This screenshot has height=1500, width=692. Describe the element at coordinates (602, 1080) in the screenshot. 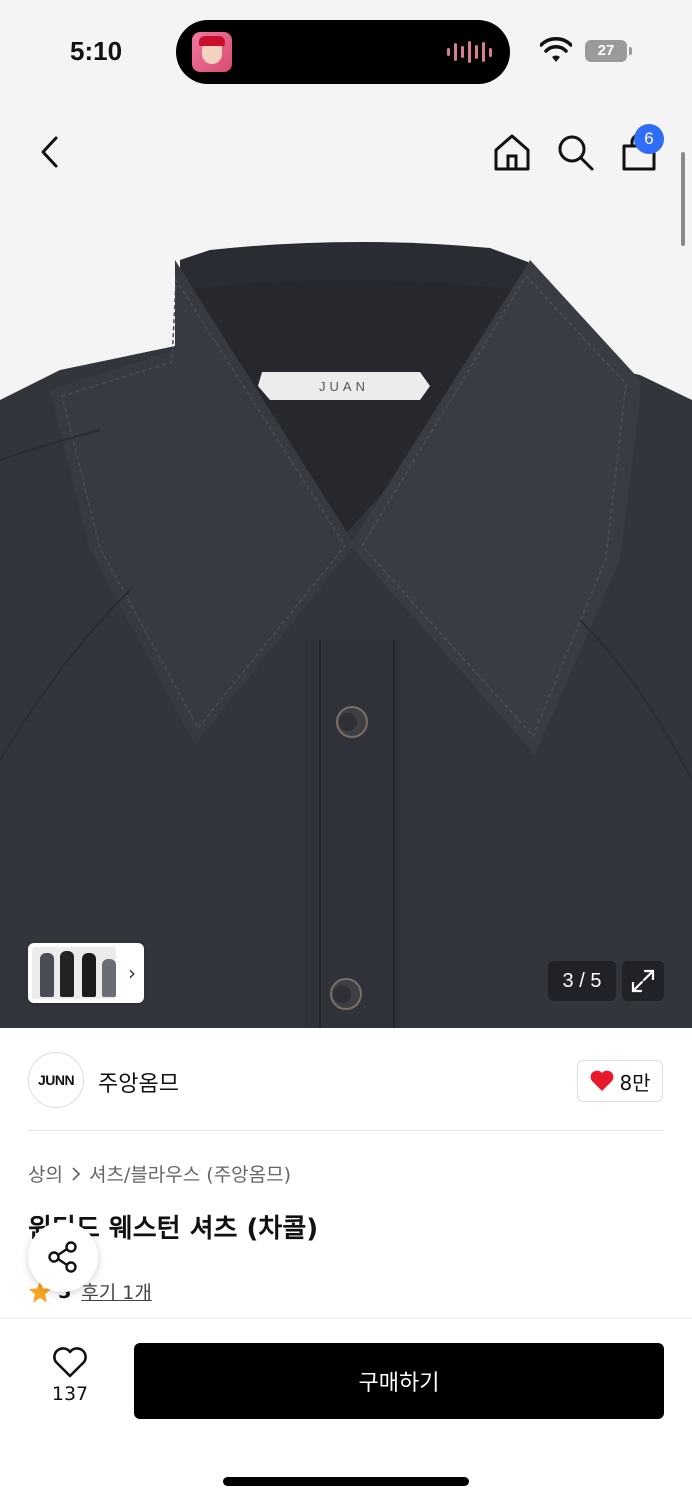

I see `heart-filled-icon` at that location.